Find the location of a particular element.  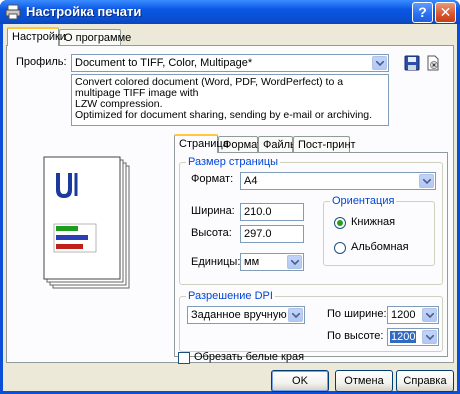

cancel-button: Отмена is located at coordinates (364, 381).